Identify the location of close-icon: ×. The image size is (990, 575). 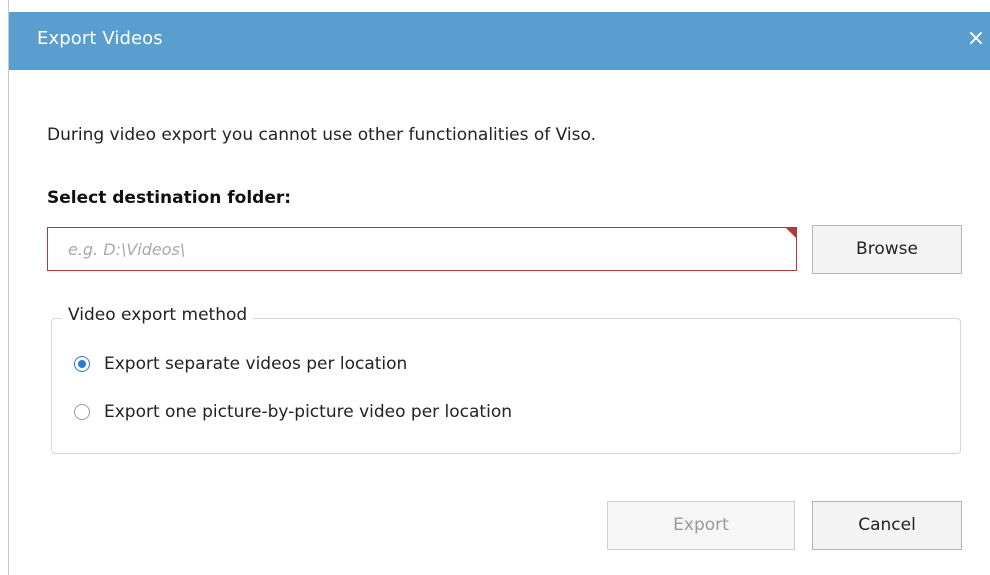
(976, 39).